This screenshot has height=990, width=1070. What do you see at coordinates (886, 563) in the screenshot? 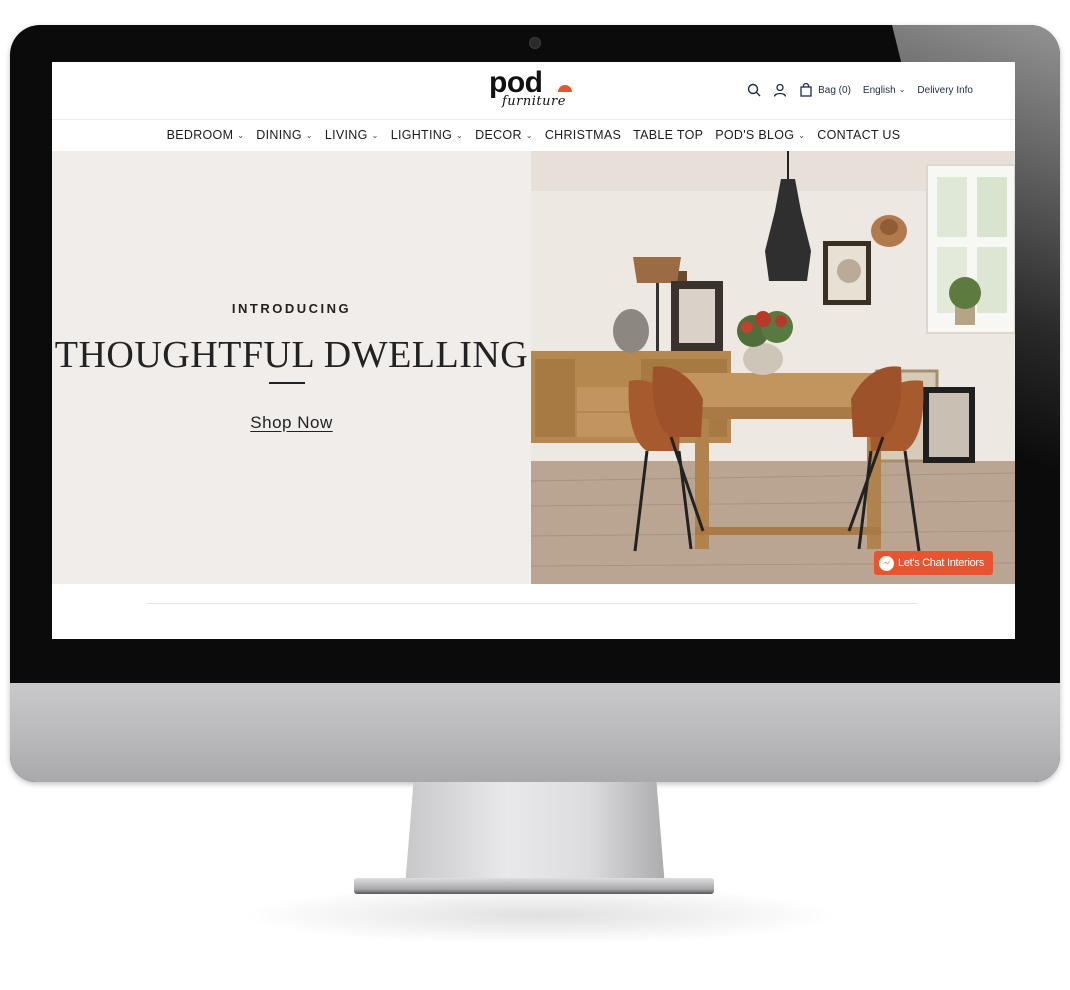
I see `messenger-icon` at bounding box center [886, 563].